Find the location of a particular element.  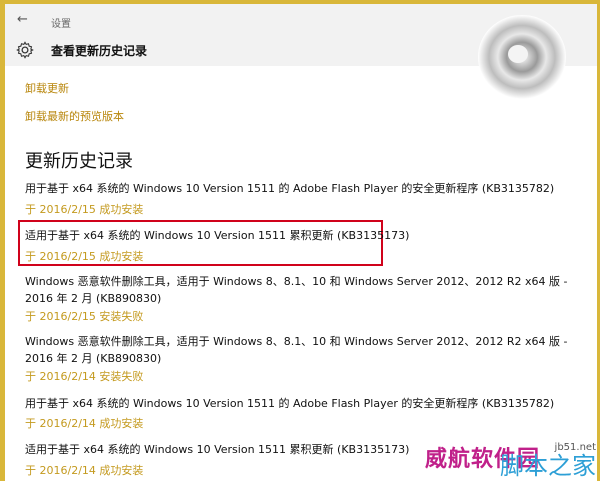

update-status: 于 2016/2/14 安装失败 is located at coordinates (84, 376).